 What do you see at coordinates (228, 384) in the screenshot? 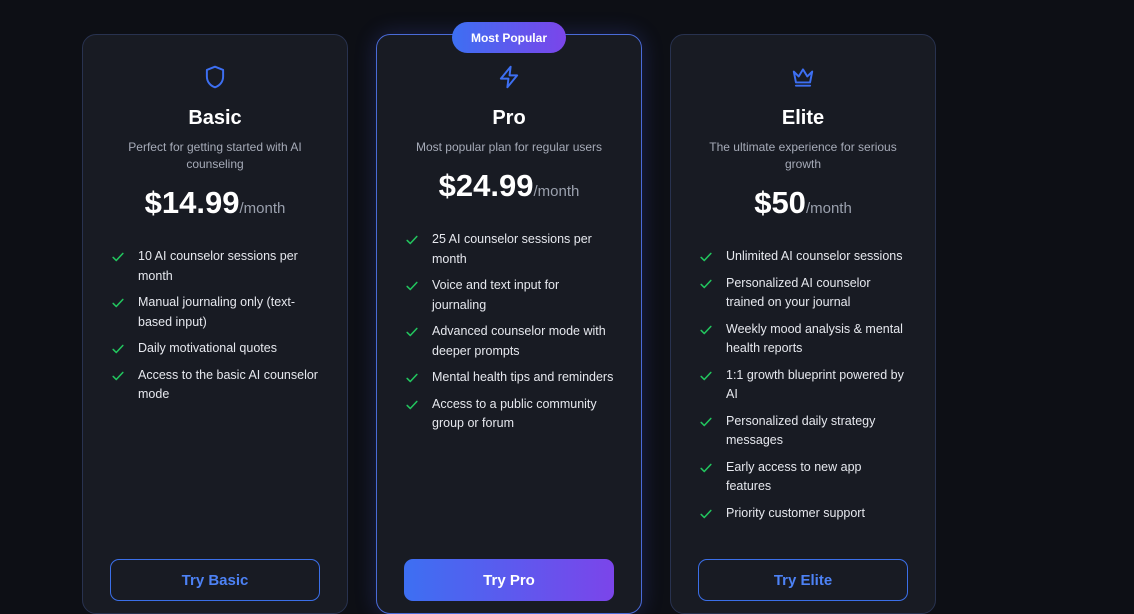
I see `feature-text: Access to the basic AI counselor mode` at bounding box center [228, 384].